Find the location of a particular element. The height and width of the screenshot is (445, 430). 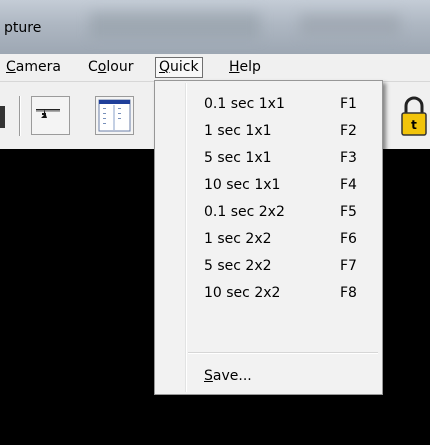

exposure-slider-button is located at coordinates (50, 115).